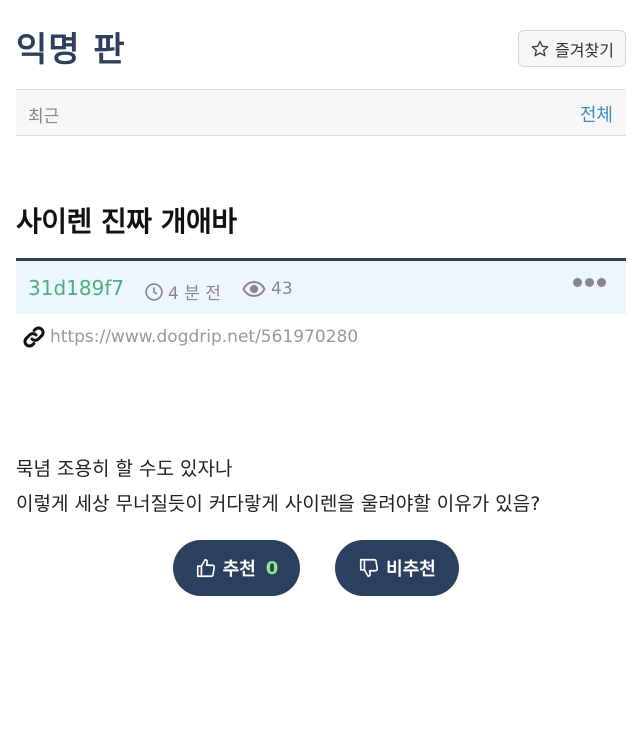 The height and width of the screenshot is (729, 640). What do you see at coordinates (254, 289) in the screenshot?
I see `eye-icon` at bounding box center [254, 289].